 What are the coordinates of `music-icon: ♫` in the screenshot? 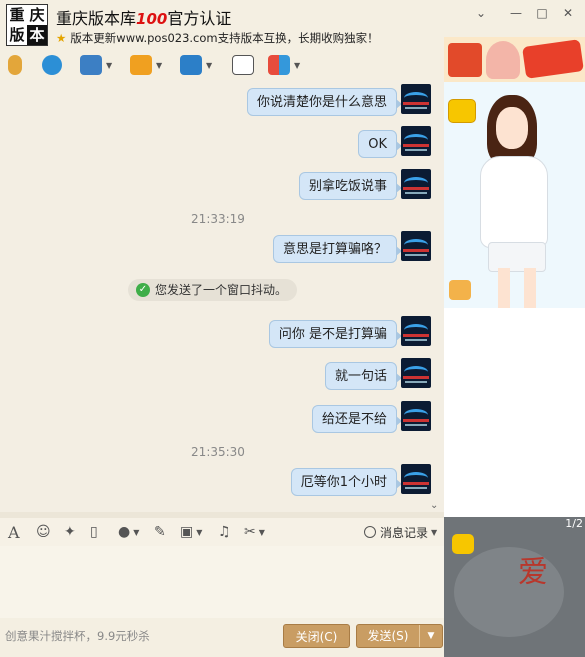 It's located at (224, 532).